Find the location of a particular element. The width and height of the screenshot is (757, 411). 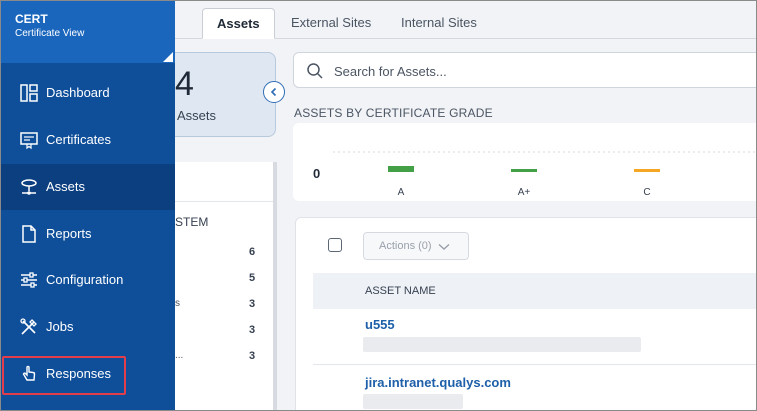

grade-bar-a is located at coordinates (401, 169).